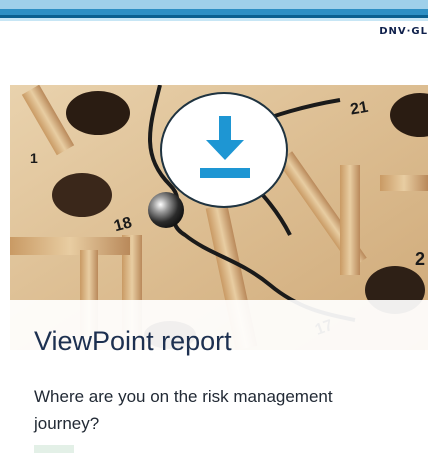  What do you see at coordinates (368, 32) in the screenshot?
I see `brand-logo: DNV·GL` at bounding box center [368, 32].